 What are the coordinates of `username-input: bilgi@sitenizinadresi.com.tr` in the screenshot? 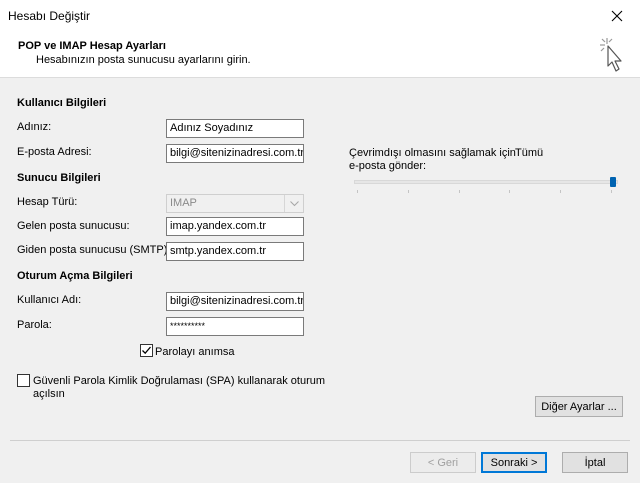 It's located at (235, 301).